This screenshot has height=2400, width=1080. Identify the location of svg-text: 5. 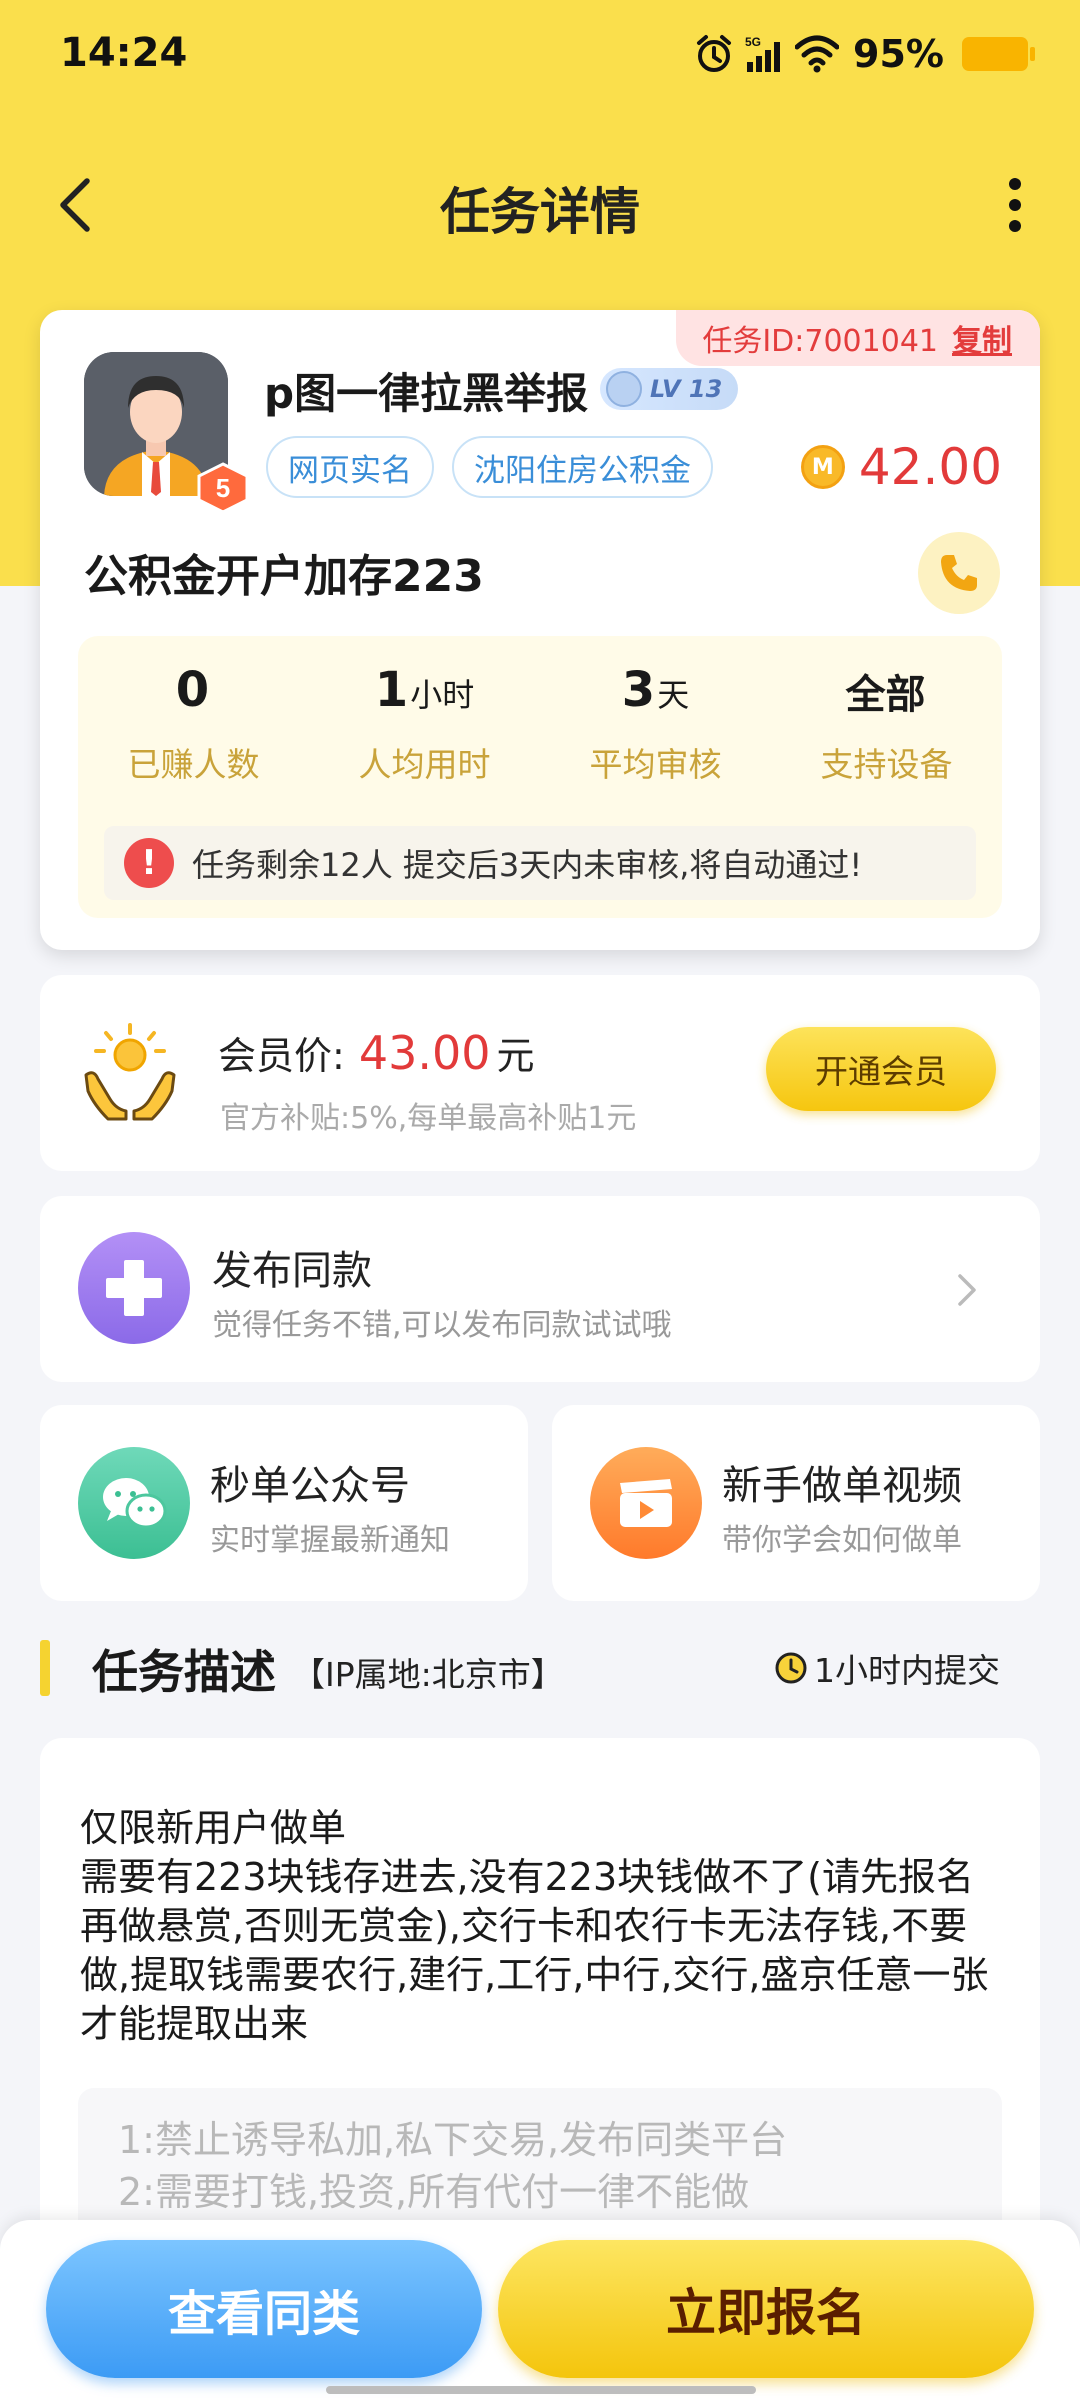
(223, 488).